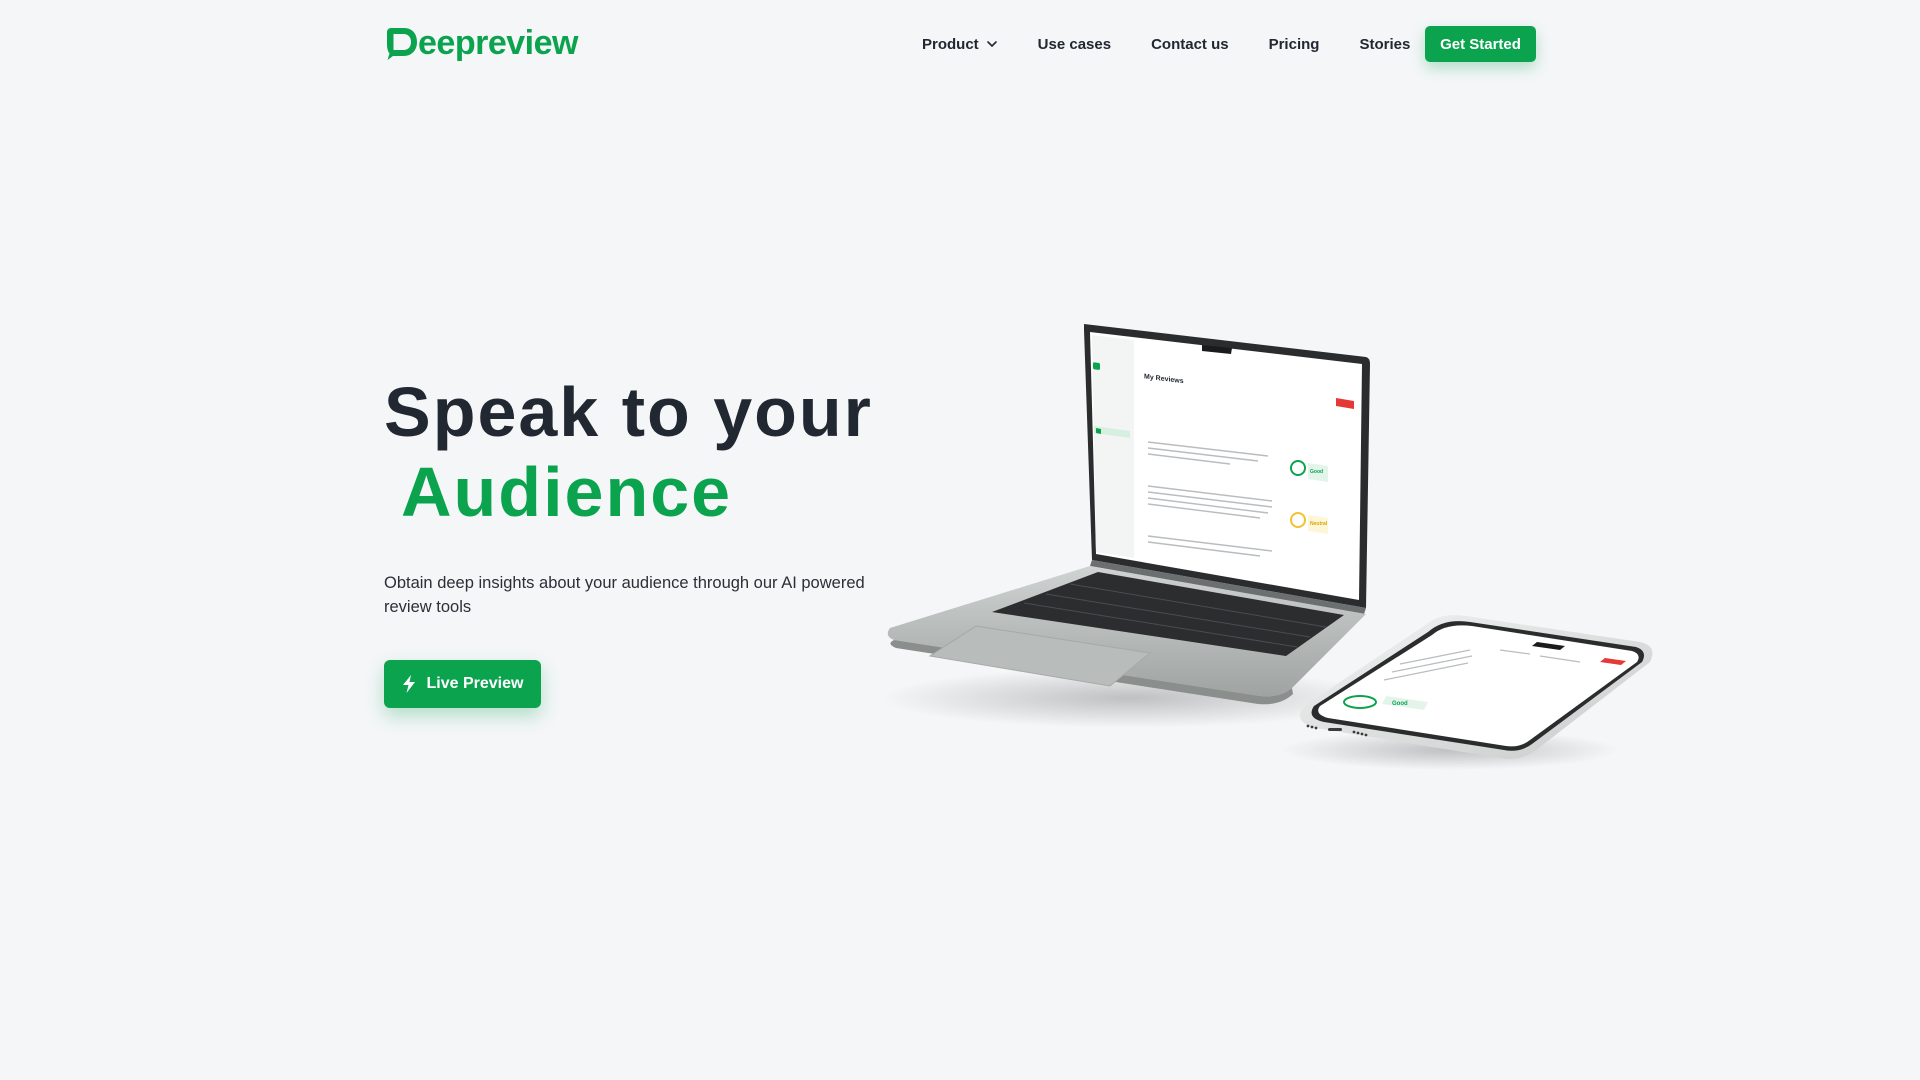 This screenshot has width=1920, height=1080. What do you see at coordinates (950, 44) in the screenshot?
I see `nav-item-label: Product` at bounding box center [950, 44].